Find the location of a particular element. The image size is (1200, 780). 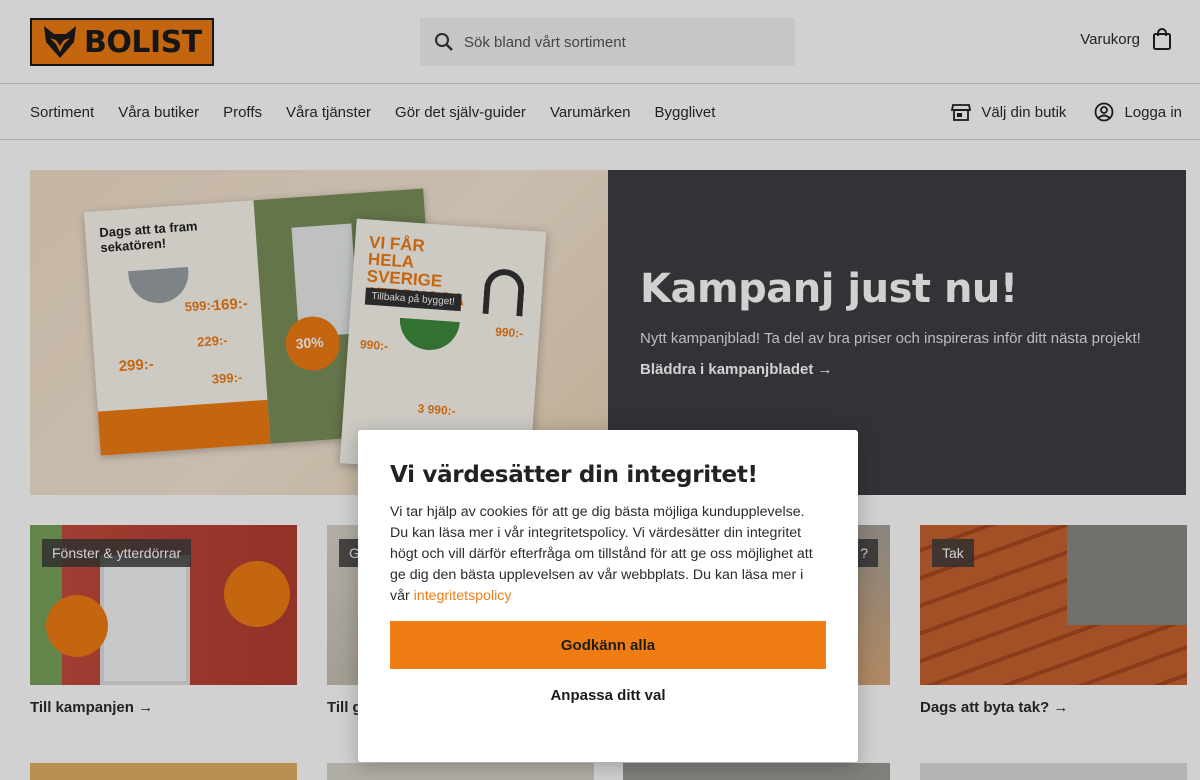

accept-all-button: Godkänn alla is located at coordinates (608, 645).